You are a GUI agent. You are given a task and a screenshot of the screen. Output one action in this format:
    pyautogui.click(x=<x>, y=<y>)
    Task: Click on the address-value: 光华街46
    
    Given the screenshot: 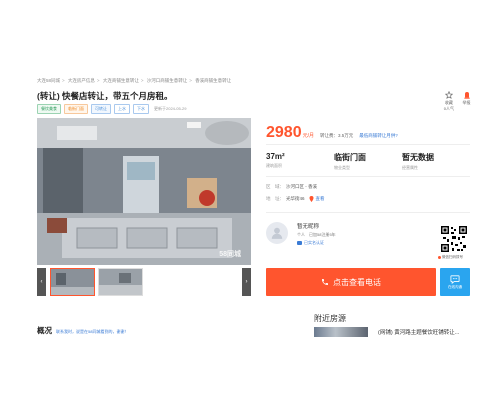 What is the action you would take?
    pyautogui.click(x=295, y=198)
    